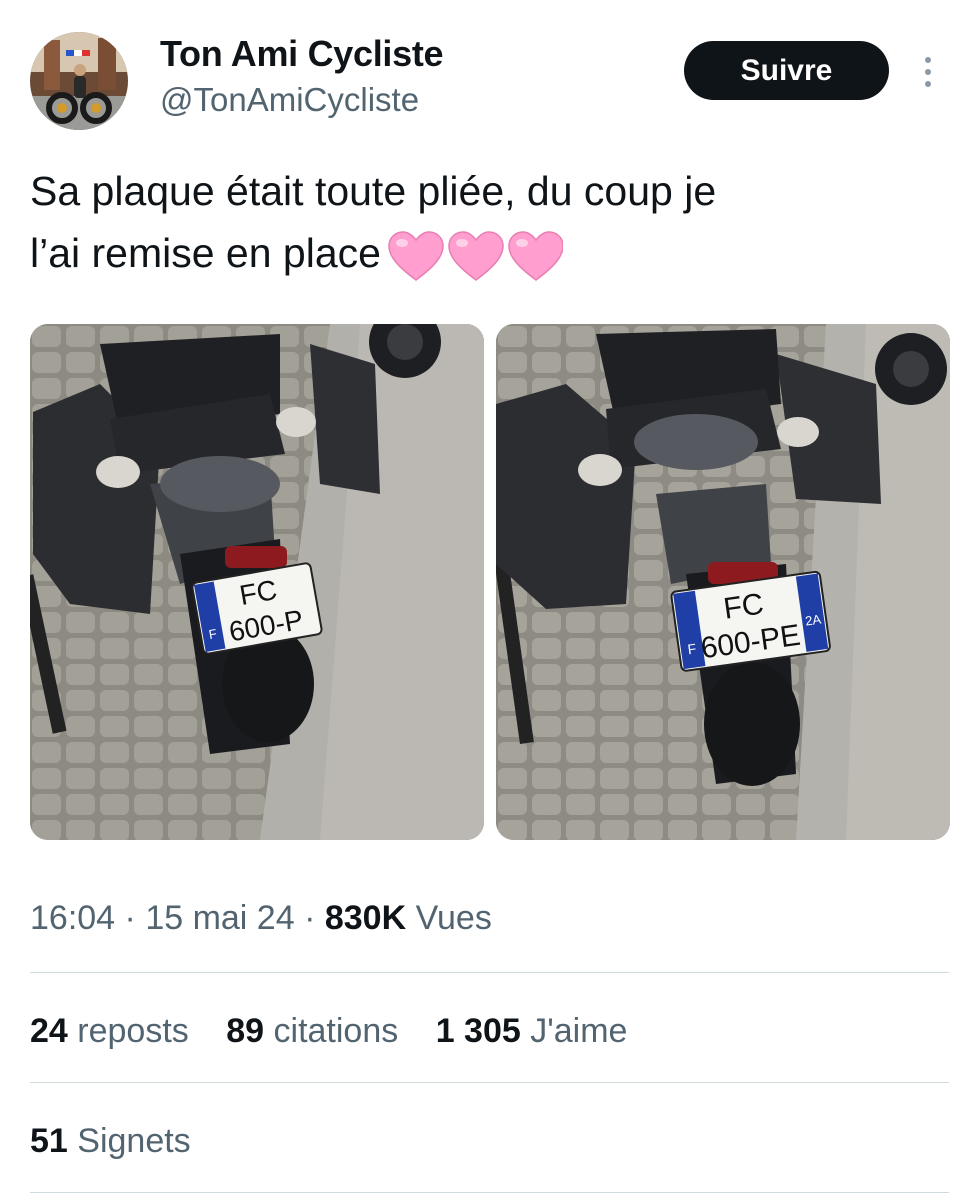 This screenshot has height=1200, width=979. I want to click on plate-region-2: 2A, so click(813, 620).